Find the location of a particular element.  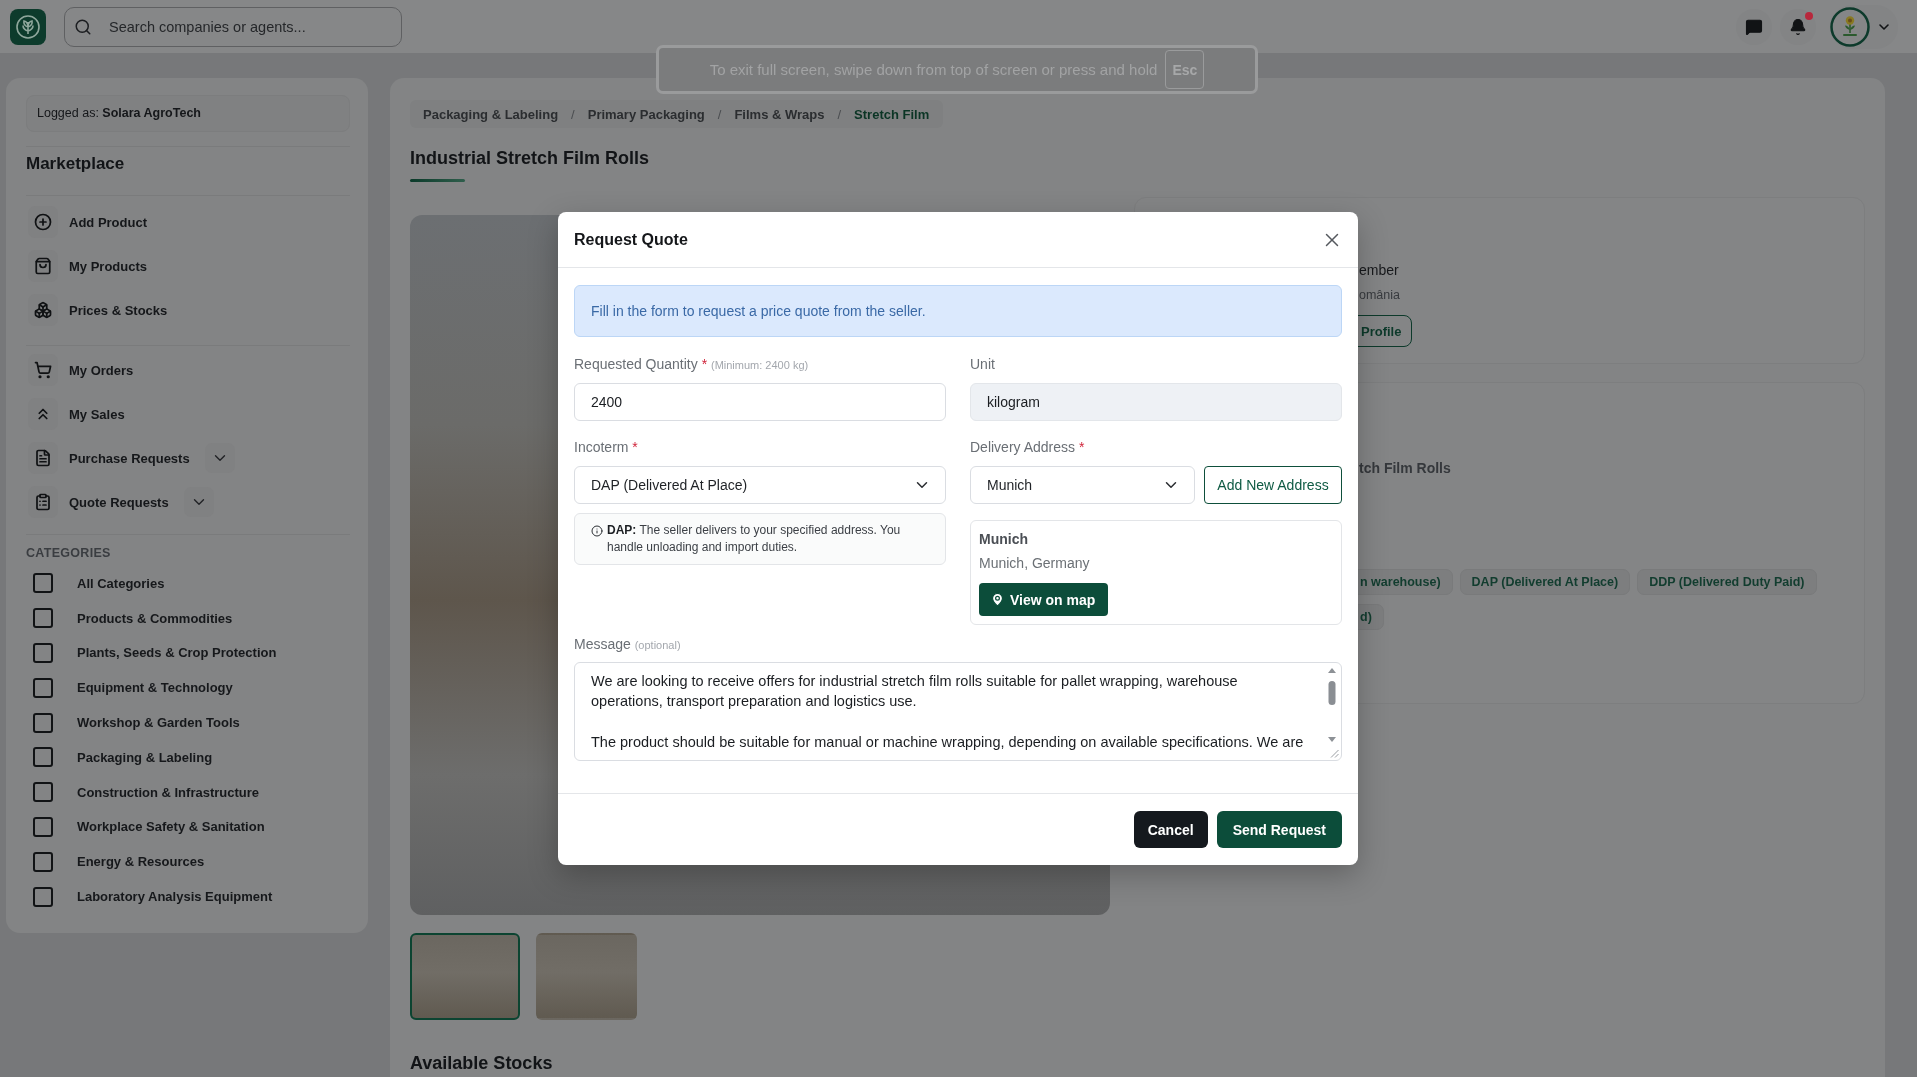

field-label: Unit is located at coordinates (983, 364).